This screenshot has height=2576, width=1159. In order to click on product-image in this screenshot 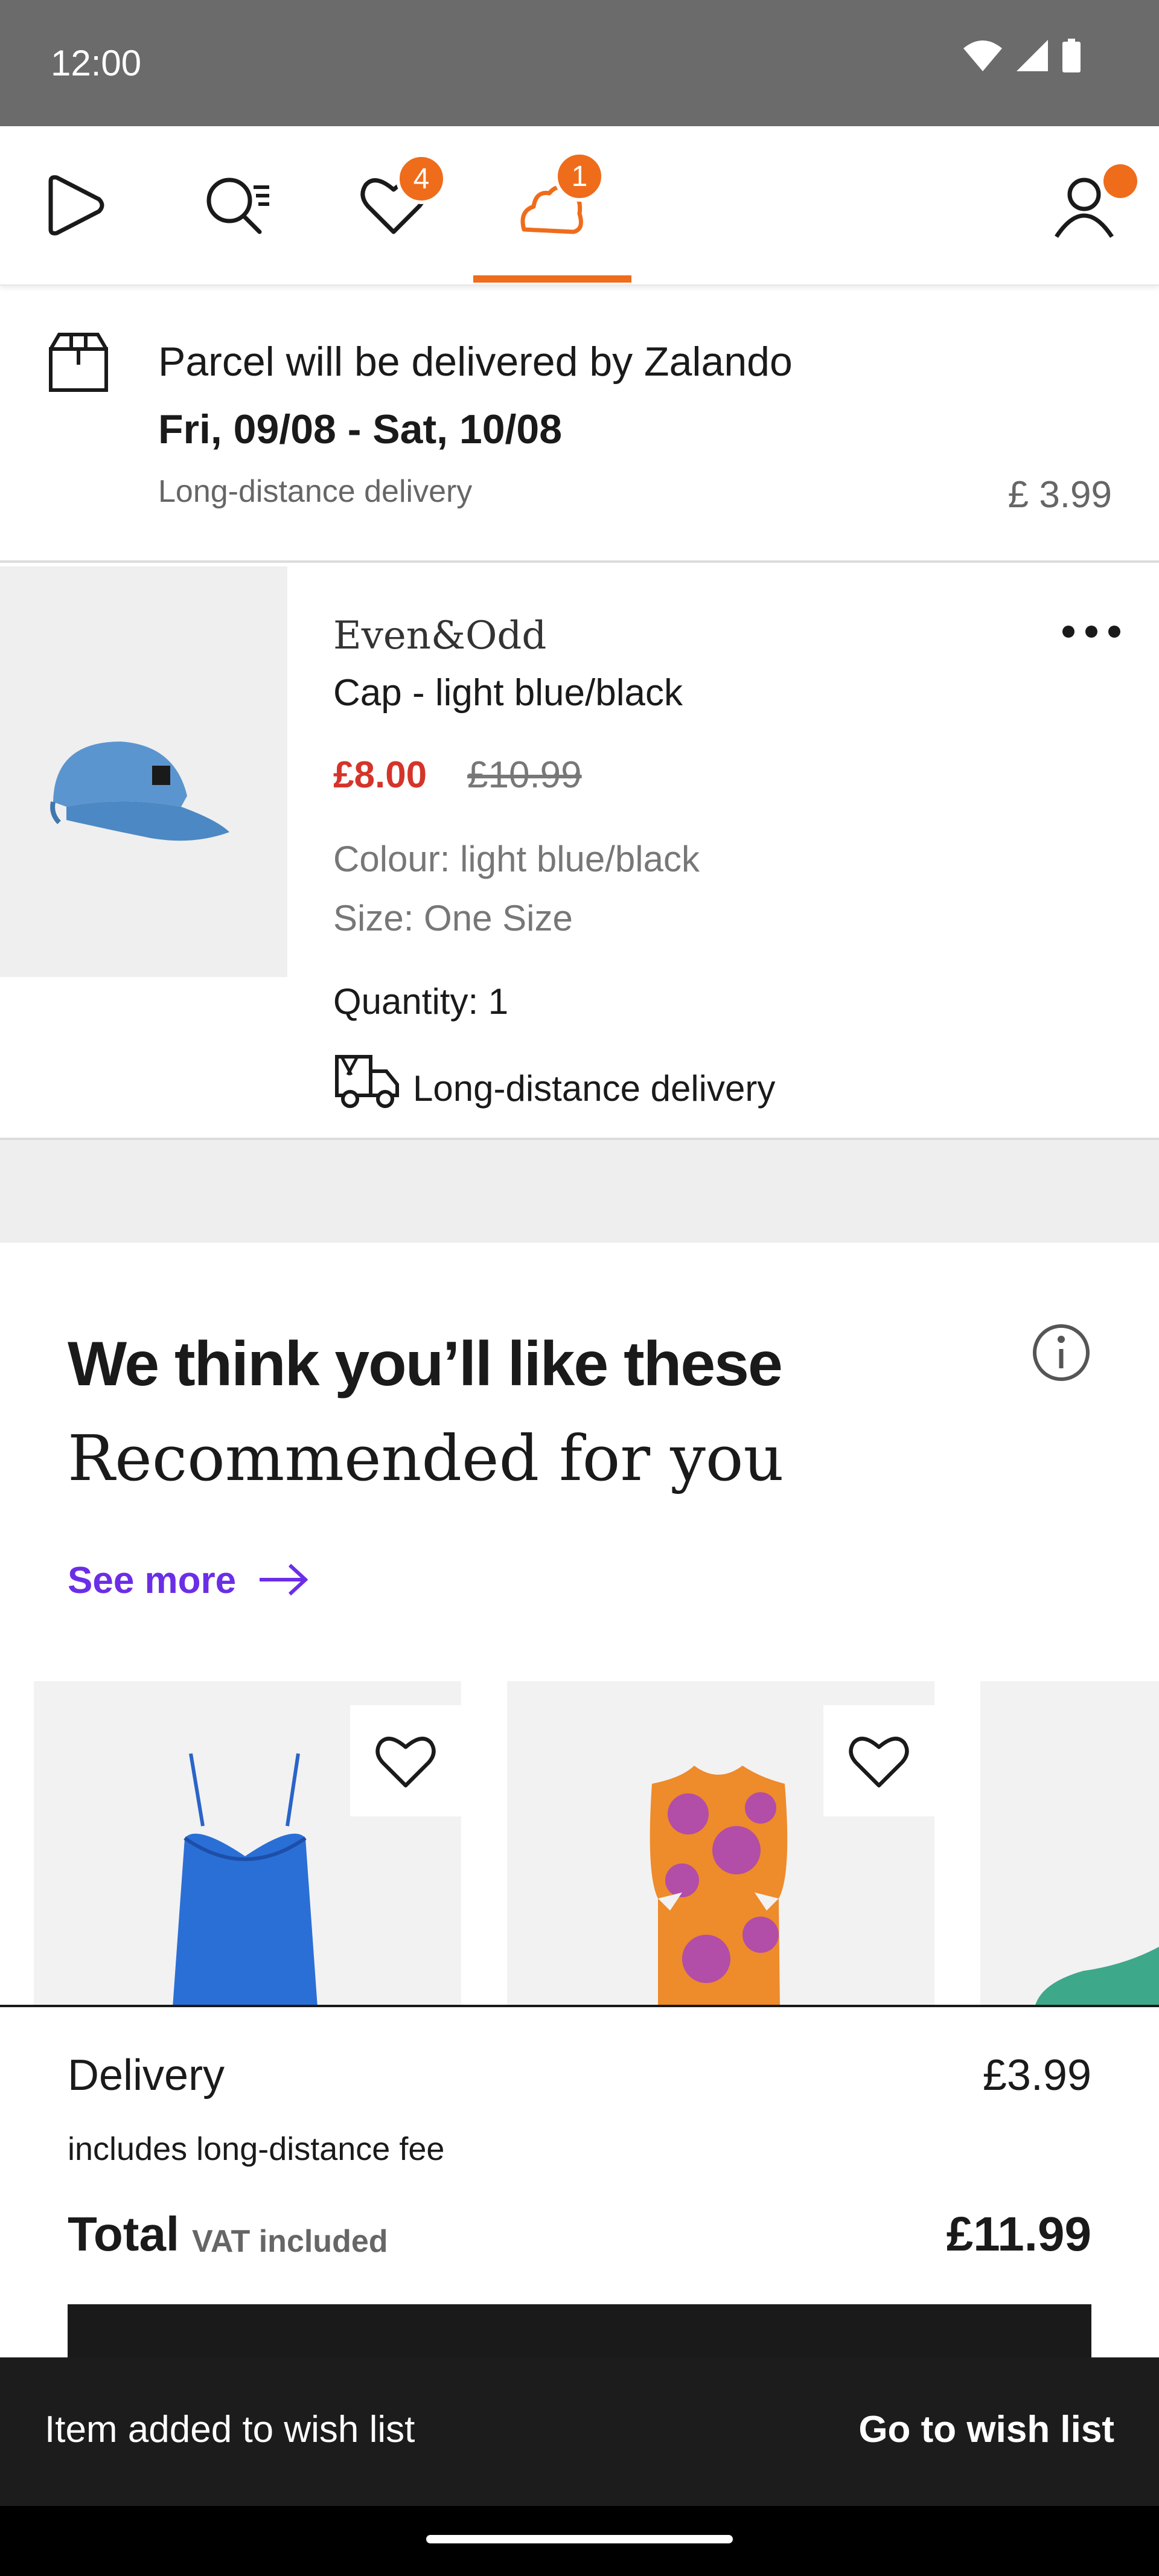, I will do `click(143, 771)`.